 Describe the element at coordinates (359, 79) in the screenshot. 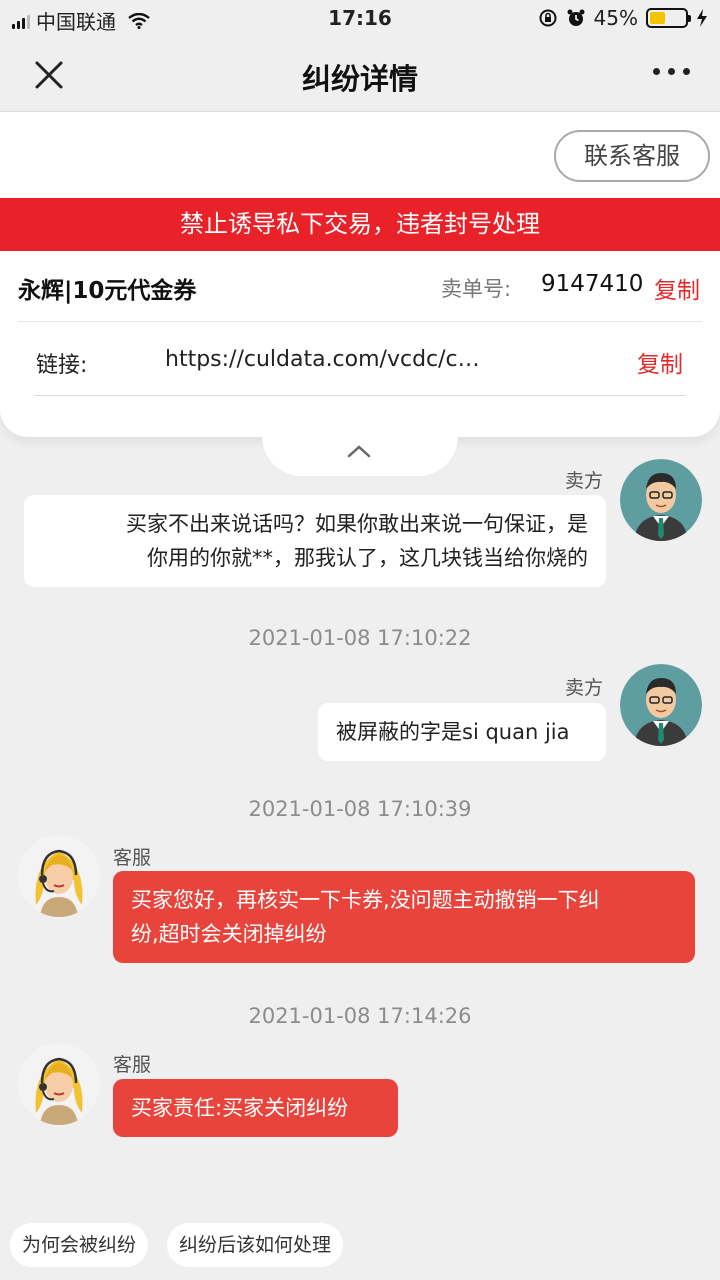

I see `page-title: 纠纷详情` at that location.